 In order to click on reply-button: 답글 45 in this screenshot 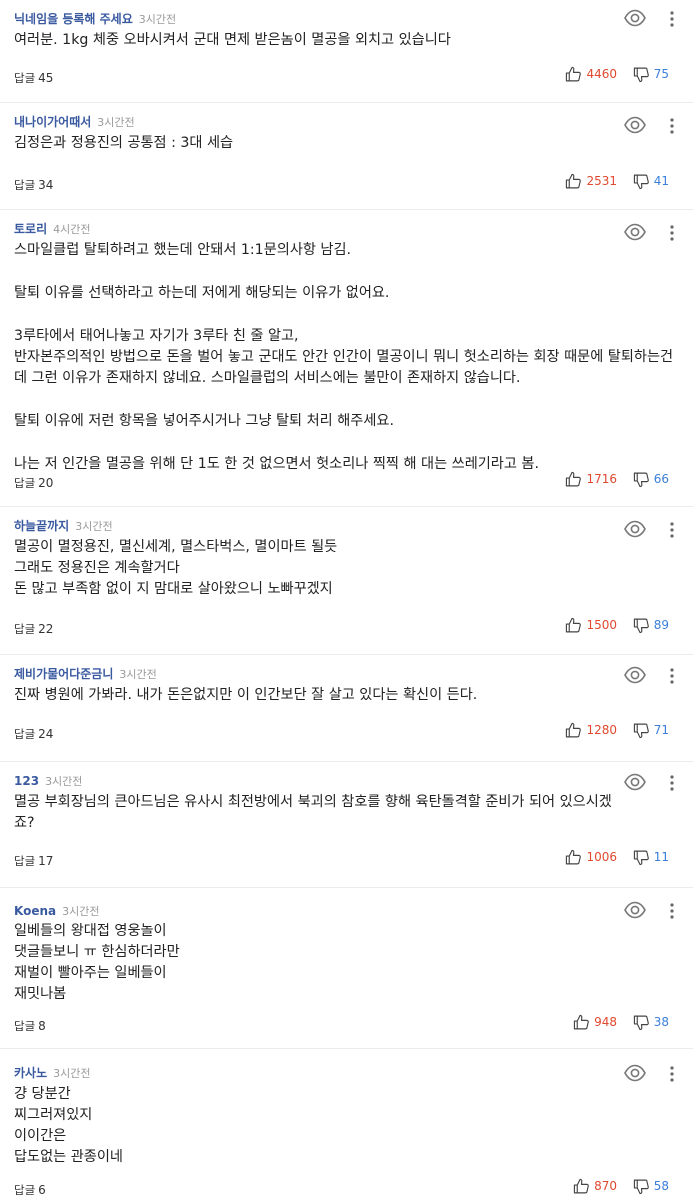, I will do `click(33, 78)`.